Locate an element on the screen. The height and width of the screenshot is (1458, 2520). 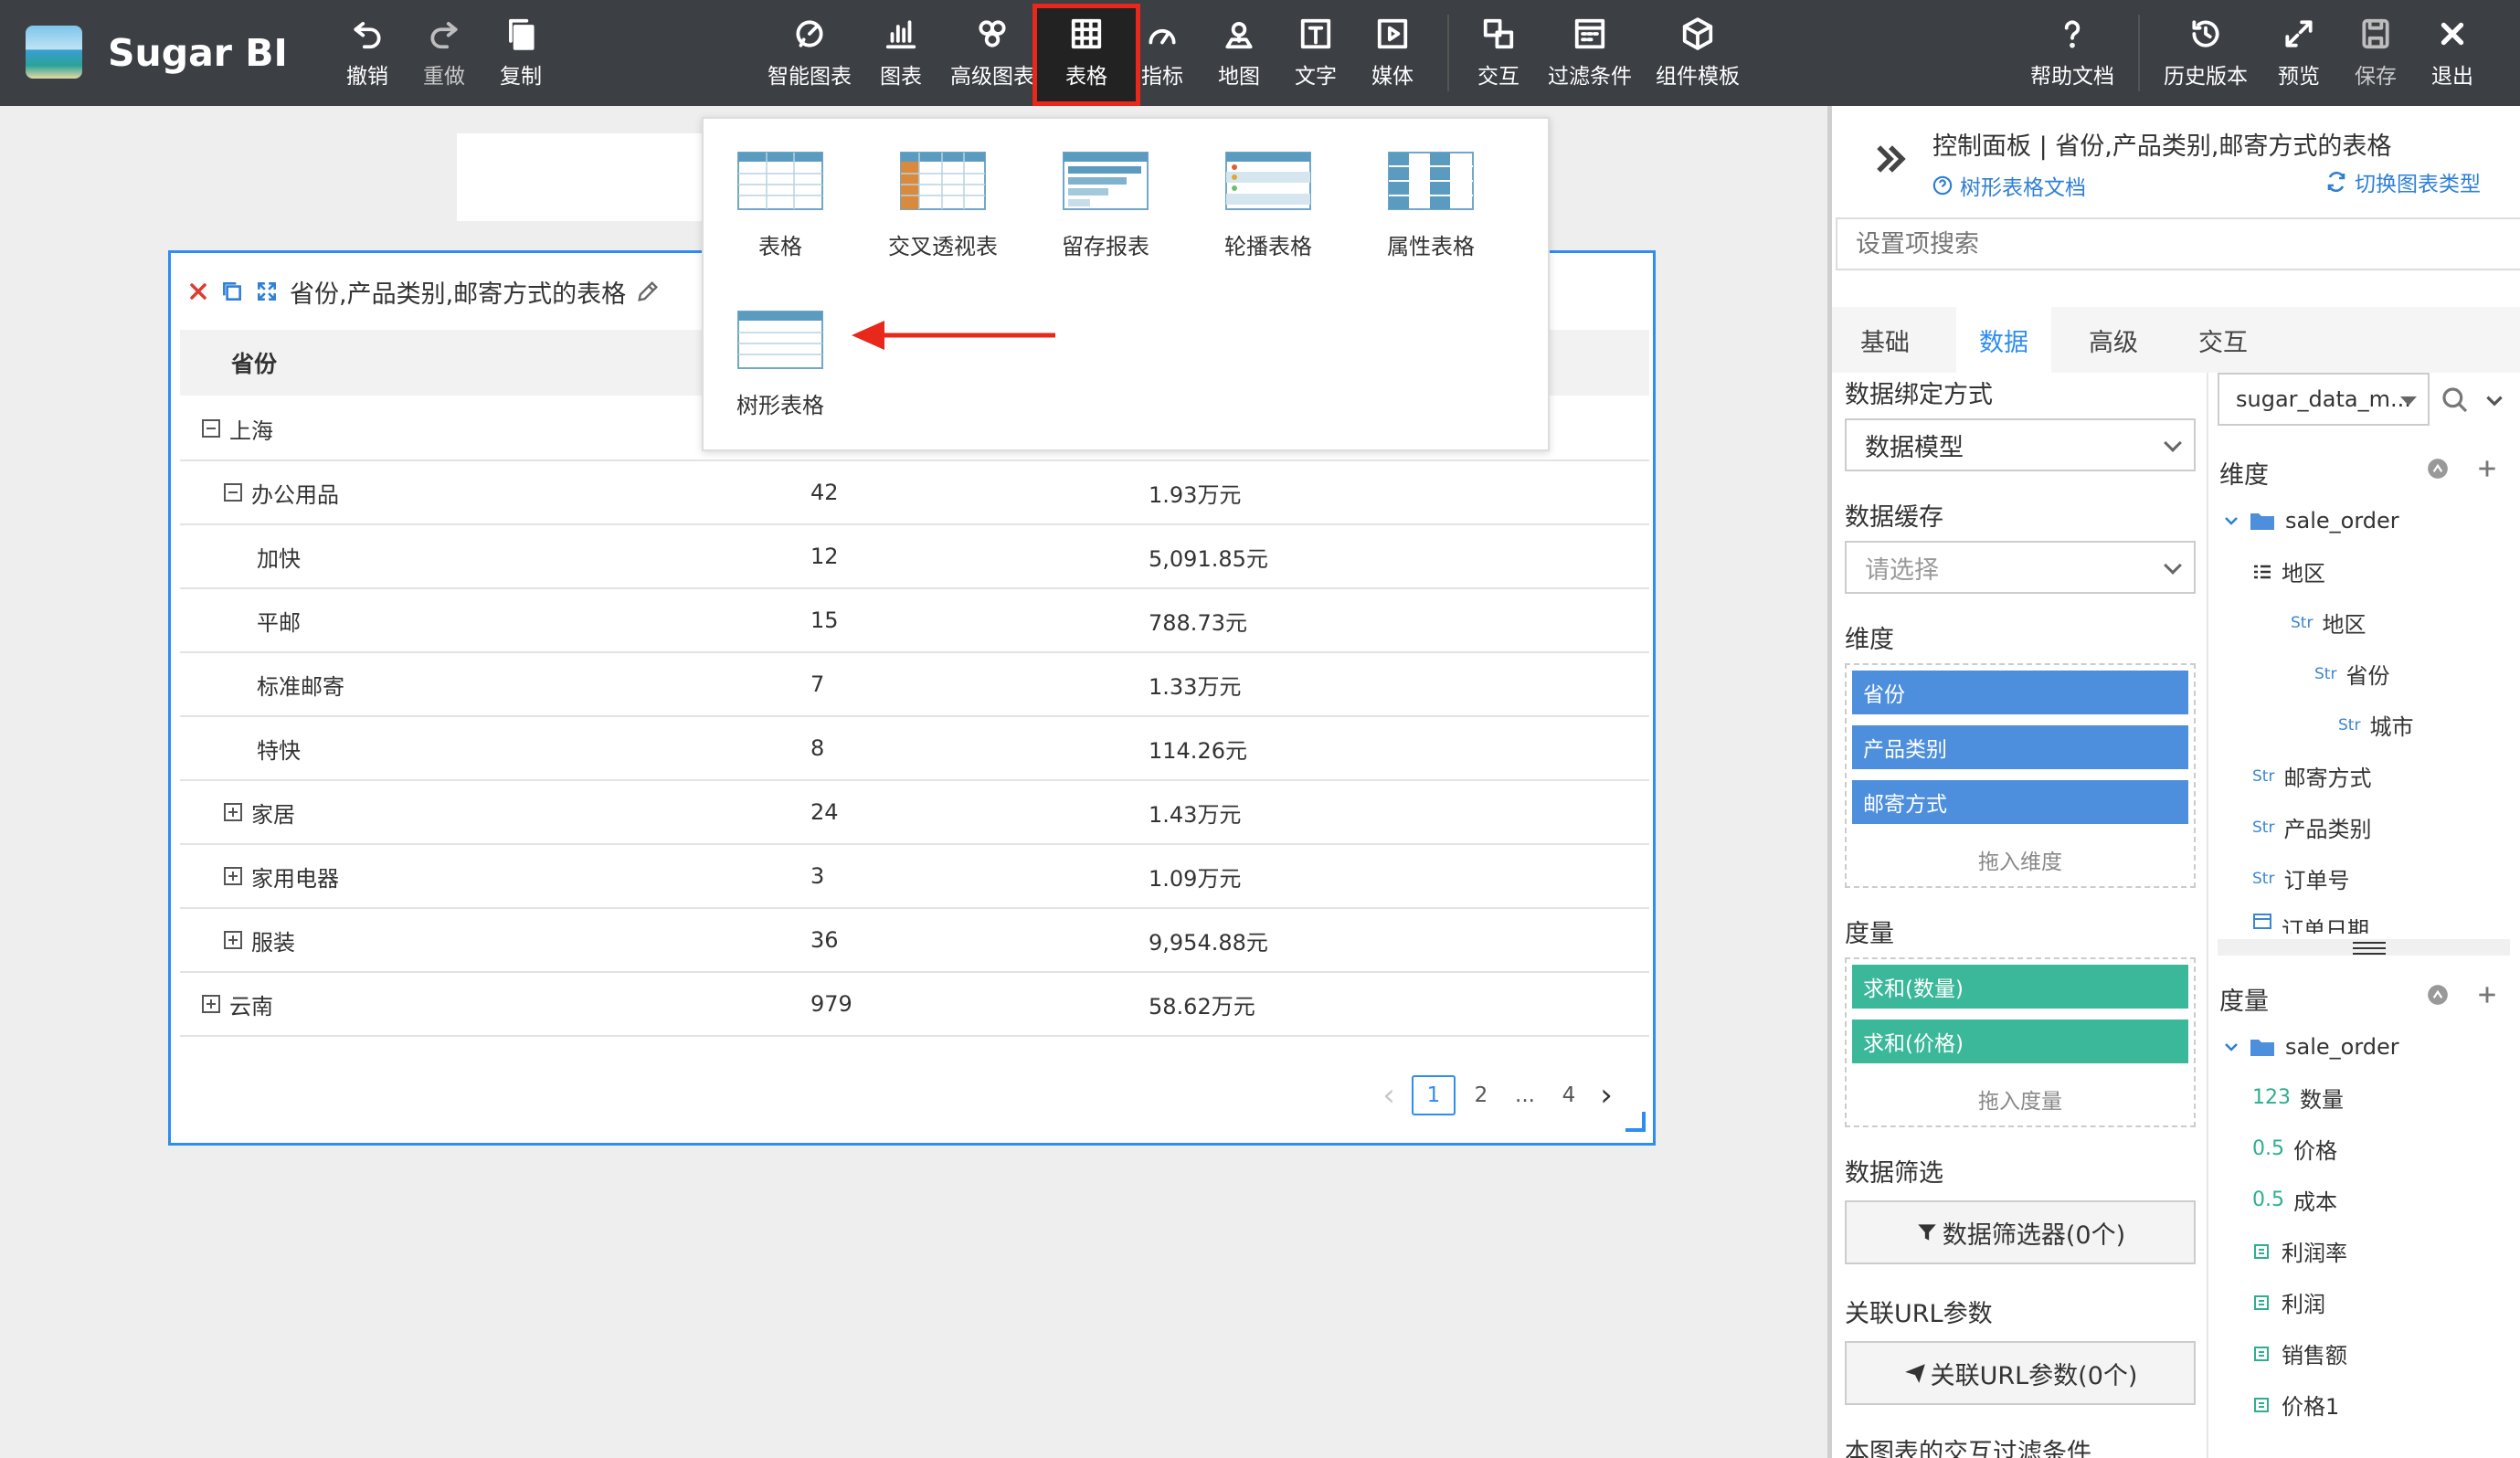
table-row: 标准邮寄 7 1.33万元 is located at coordinates (914, 685).